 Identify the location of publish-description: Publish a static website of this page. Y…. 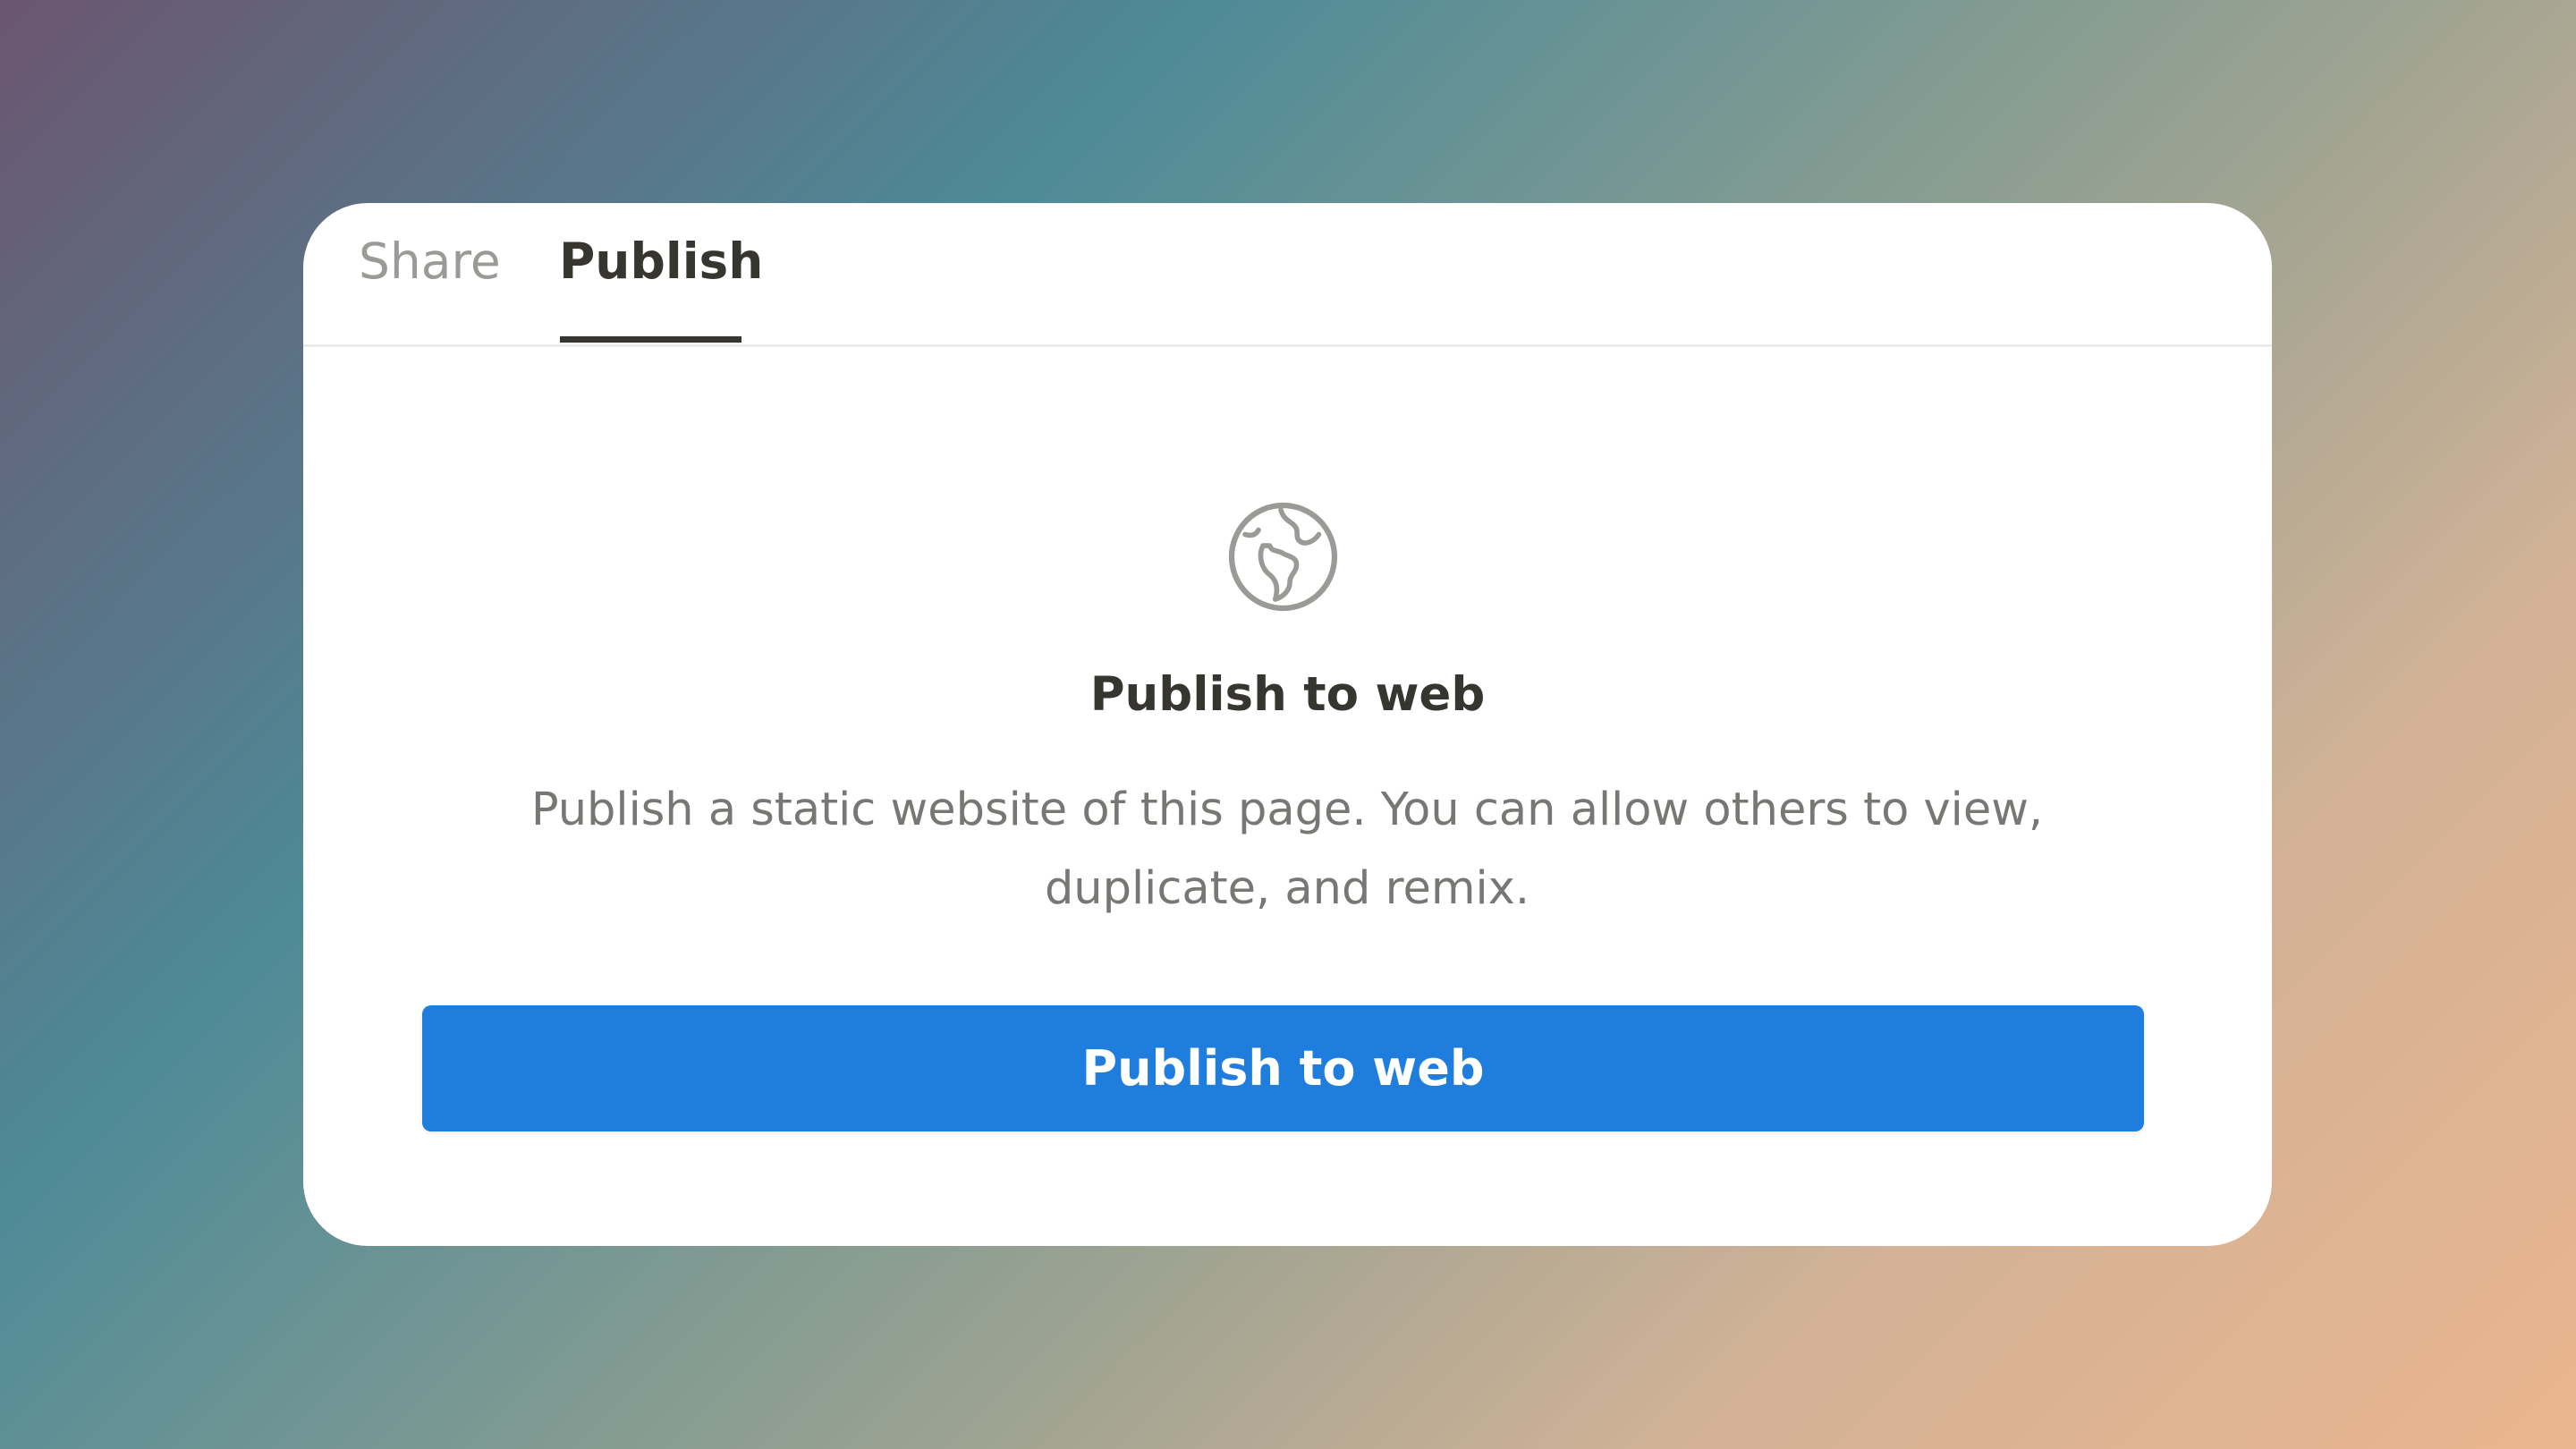
(1287, 849).